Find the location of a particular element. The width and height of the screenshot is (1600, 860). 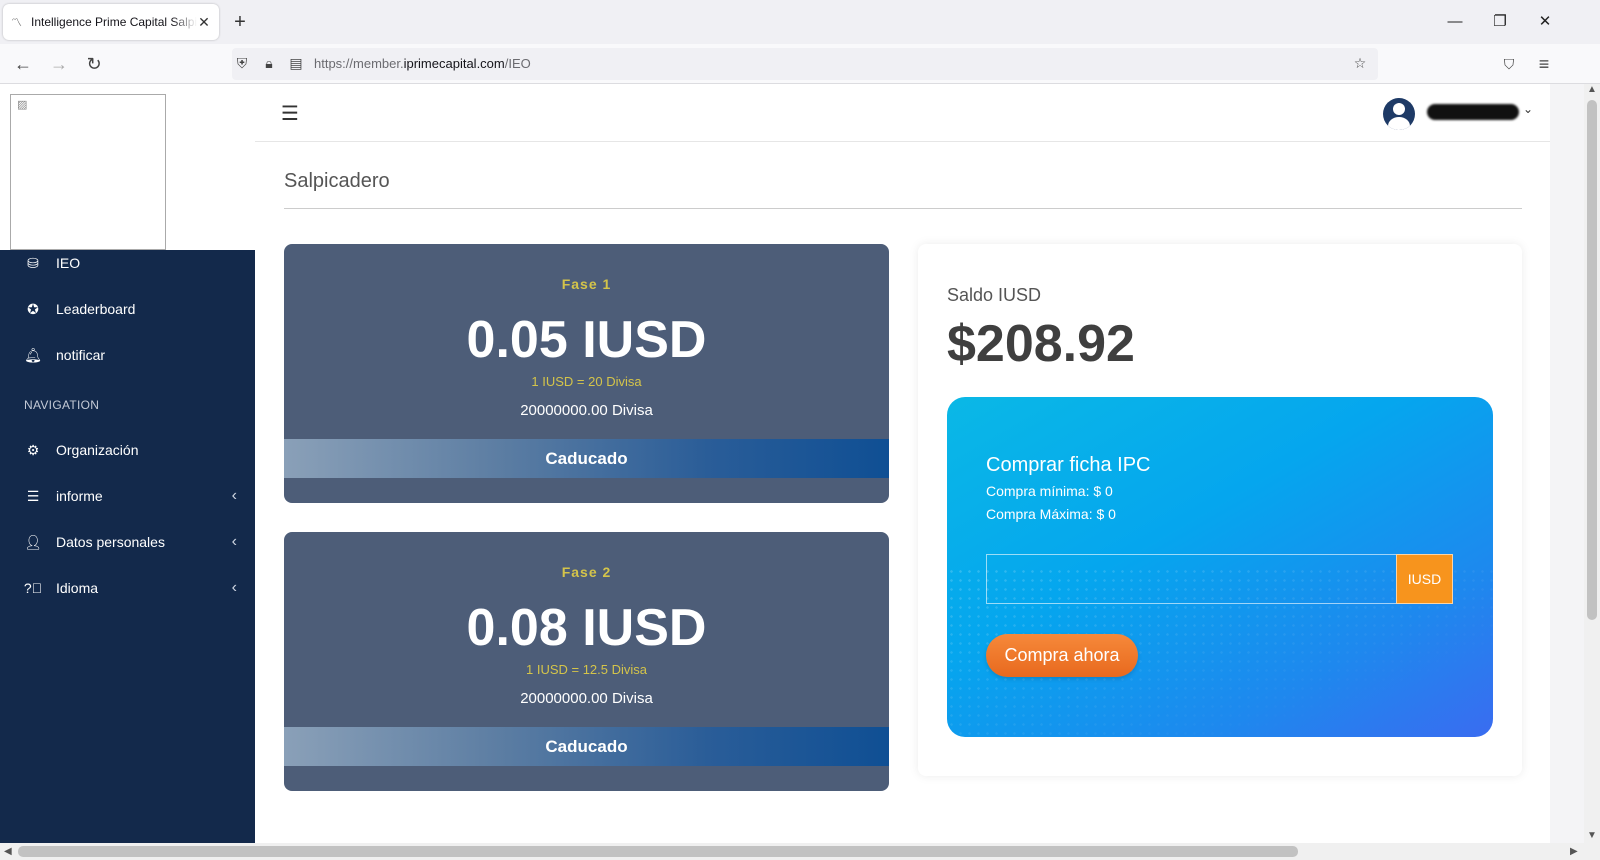

page-info-icon: ▤ is located at coordinates (296, 63).